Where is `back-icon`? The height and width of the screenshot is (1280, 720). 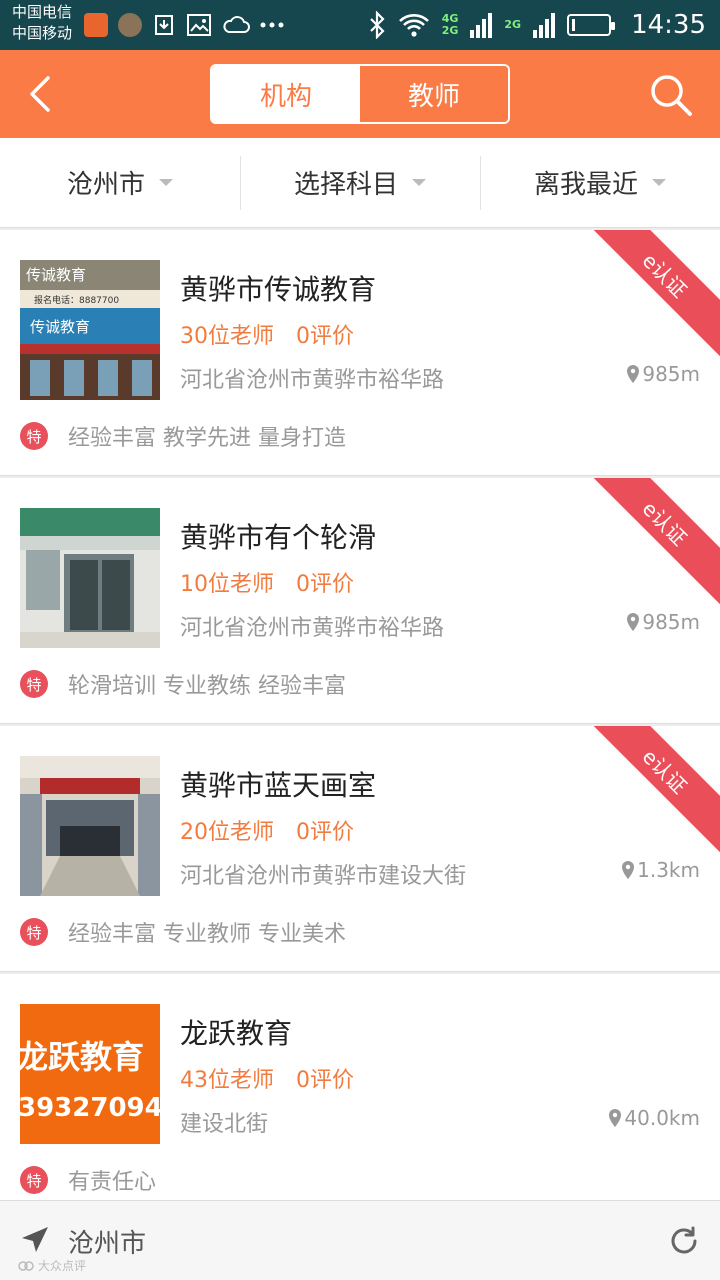 back-icon is located at coordinates (42, 94).